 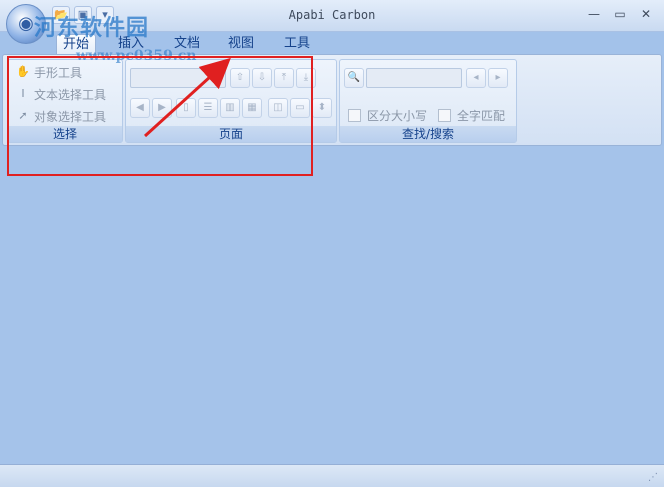 I want to click on annotation-arrow, so click(x=187, y=97).